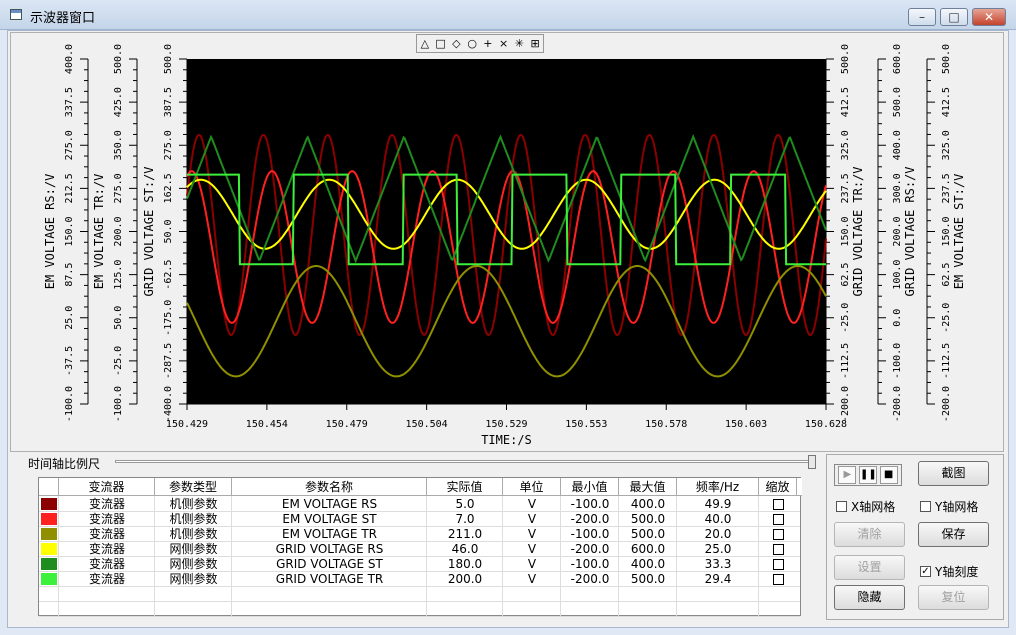 The width and height of the screenshot is (1016, 635). Describe the element at coordinates (118, 102) in the screenshot. I see `y-tick-label: 425.0` at that location.